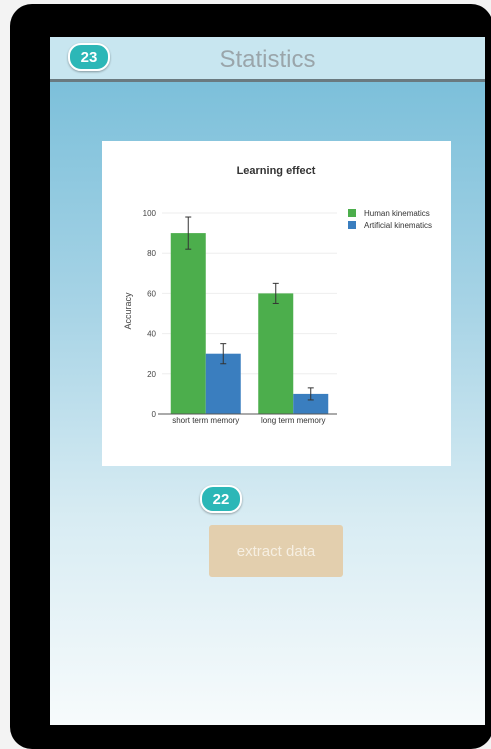 Image resolution: width=491 pixels, height=749 pixels. I want to click on chart-title: Learning effect, so click(276, 171).